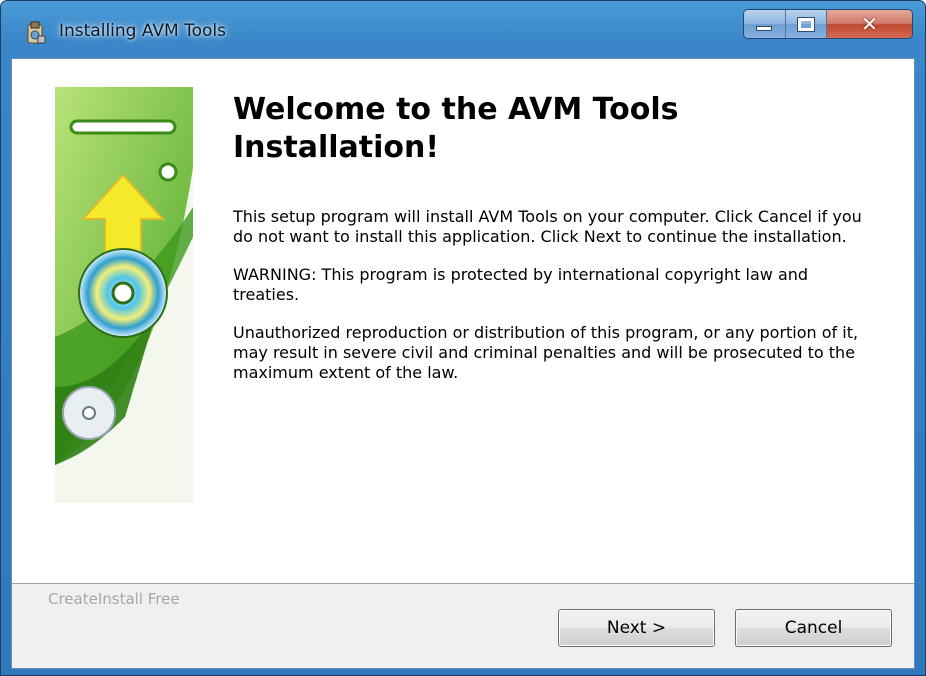  I want to click on close-button: ✕, so click(869, 24).